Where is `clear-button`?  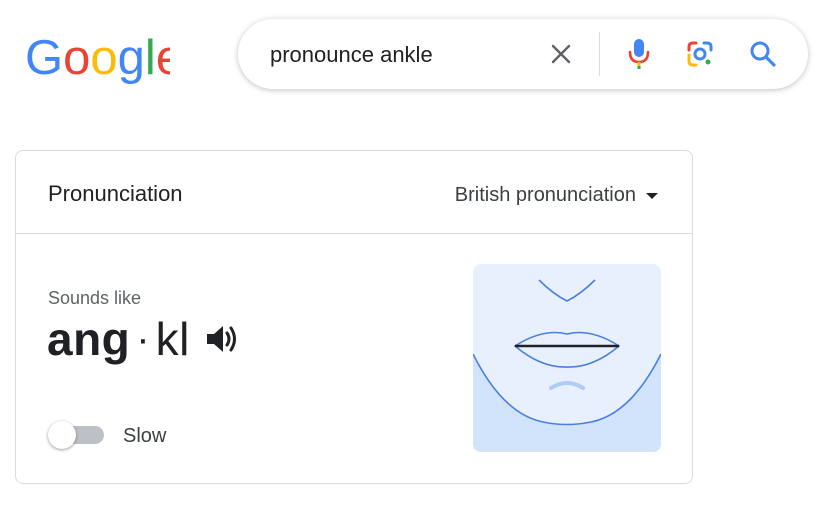 clear-button is located at coordinates (561, 54).